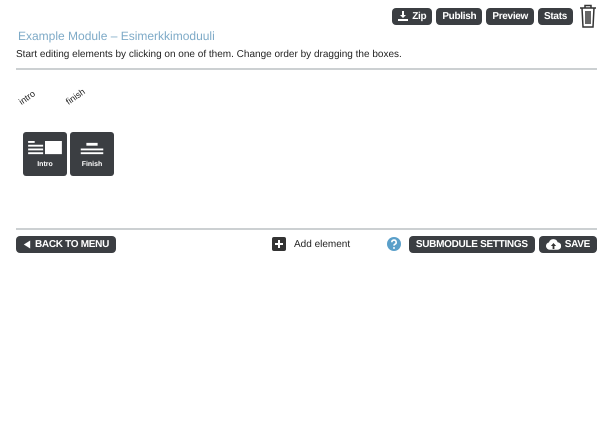 The height and width of the screenshot is (438, 616). Describe the element at coordinates (553, 244) in the screenshot. I see `cloud-upload-icon` at that location.